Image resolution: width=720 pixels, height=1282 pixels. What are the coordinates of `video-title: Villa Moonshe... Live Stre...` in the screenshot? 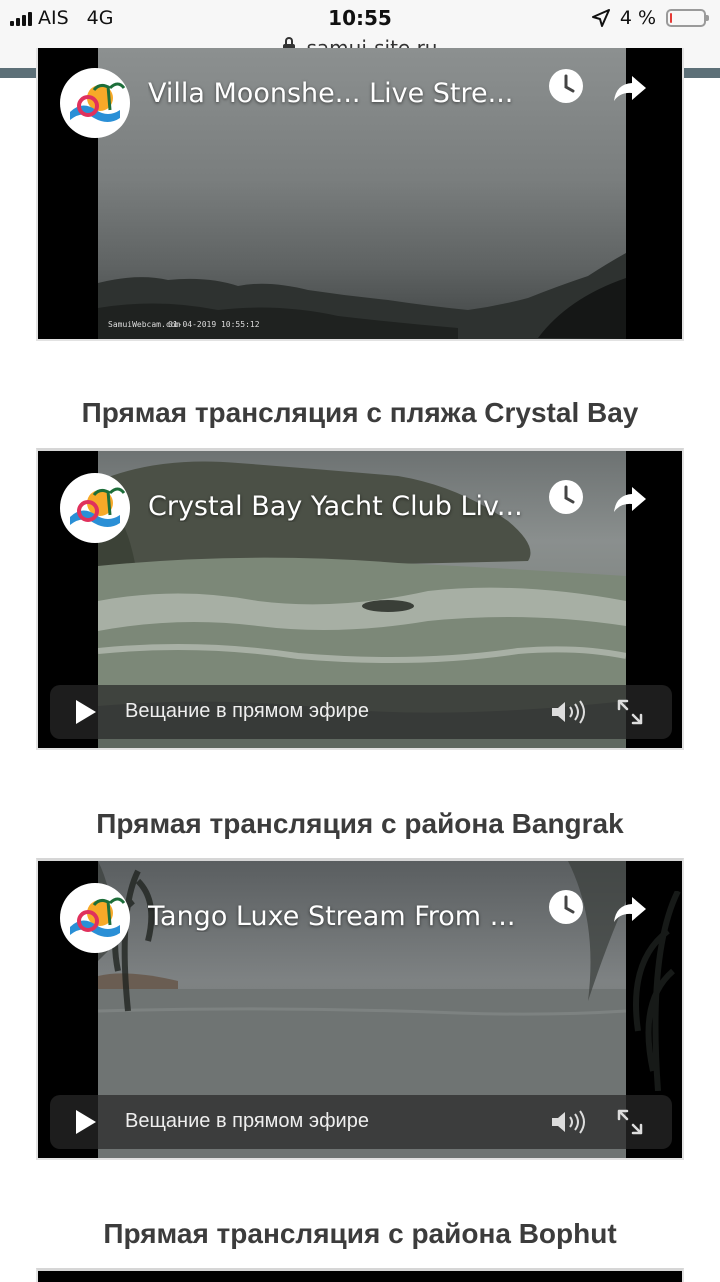 It's located at (348, 93).